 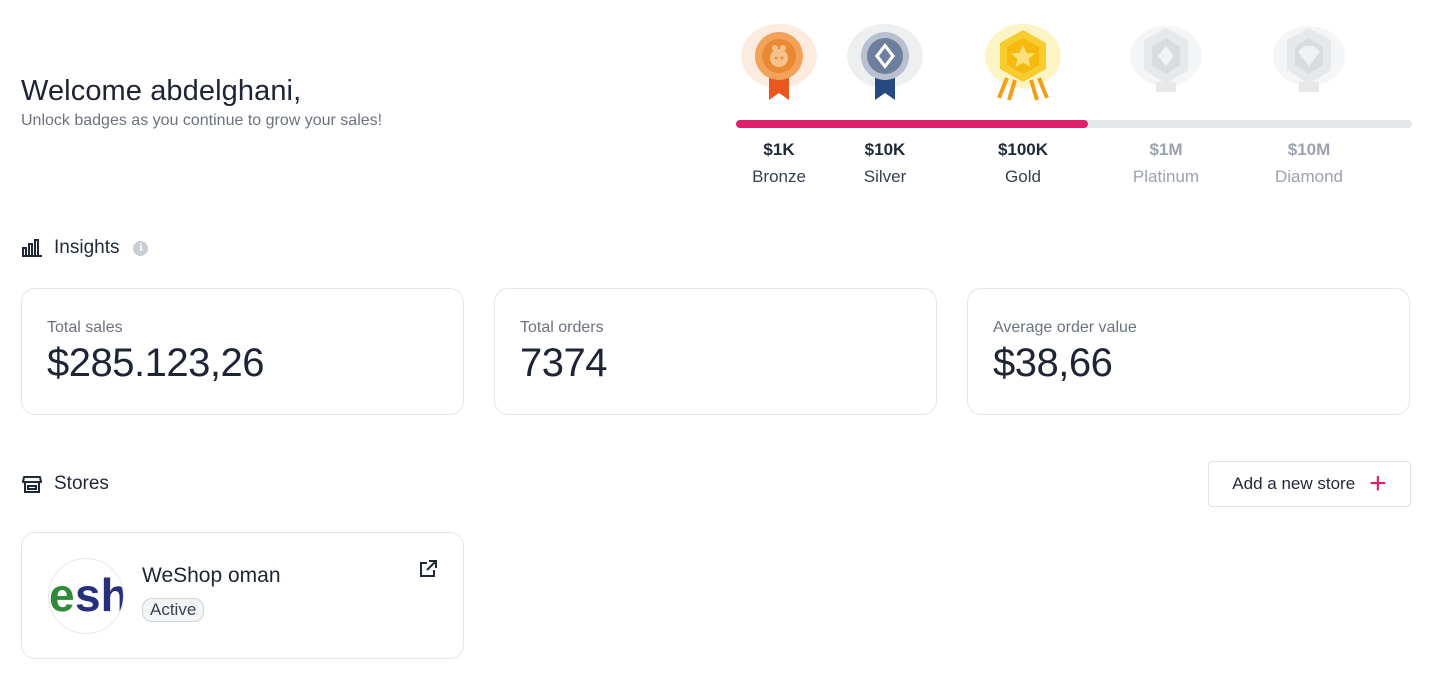 I want to click on card-value: $285.123,26, so click(x=155, y=363).